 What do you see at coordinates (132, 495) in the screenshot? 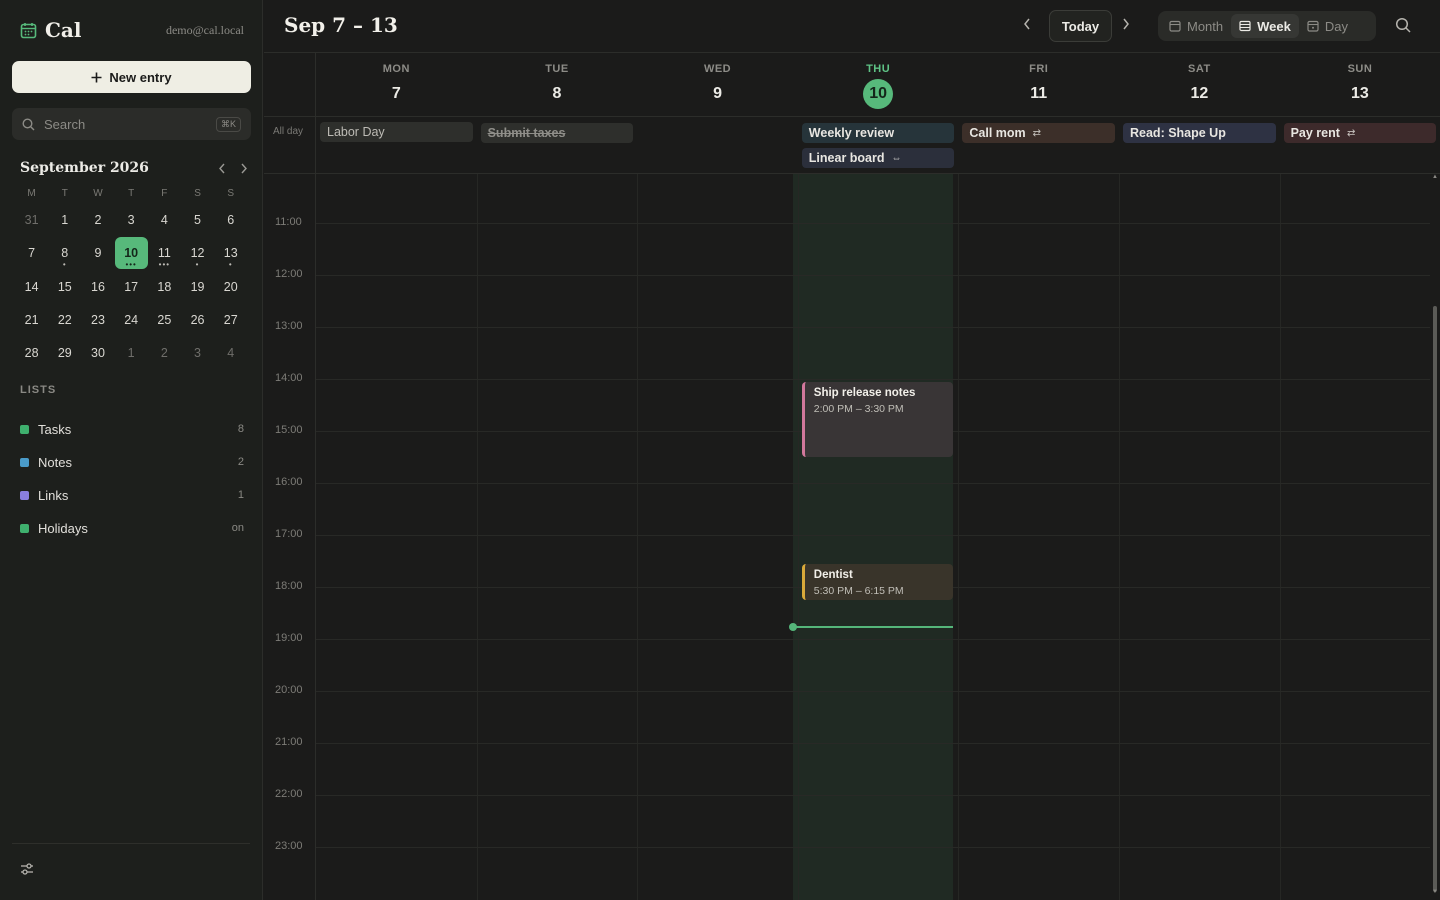
I see `list-item-links: Links 1` at bounding box center [132, 495].